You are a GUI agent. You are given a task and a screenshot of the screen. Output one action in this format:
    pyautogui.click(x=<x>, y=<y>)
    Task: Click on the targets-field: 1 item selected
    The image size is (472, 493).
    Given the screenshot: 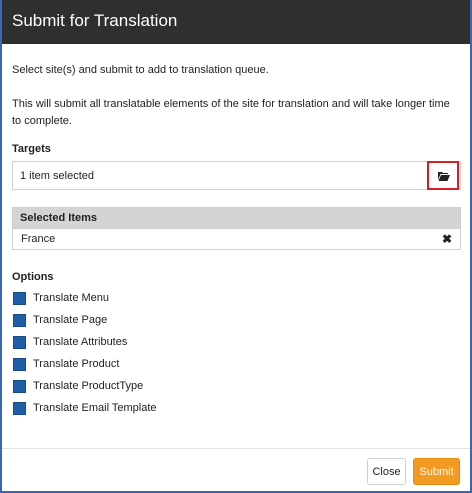 What is the action you would take?
    pyautogui.click(x=236, y=175)
    